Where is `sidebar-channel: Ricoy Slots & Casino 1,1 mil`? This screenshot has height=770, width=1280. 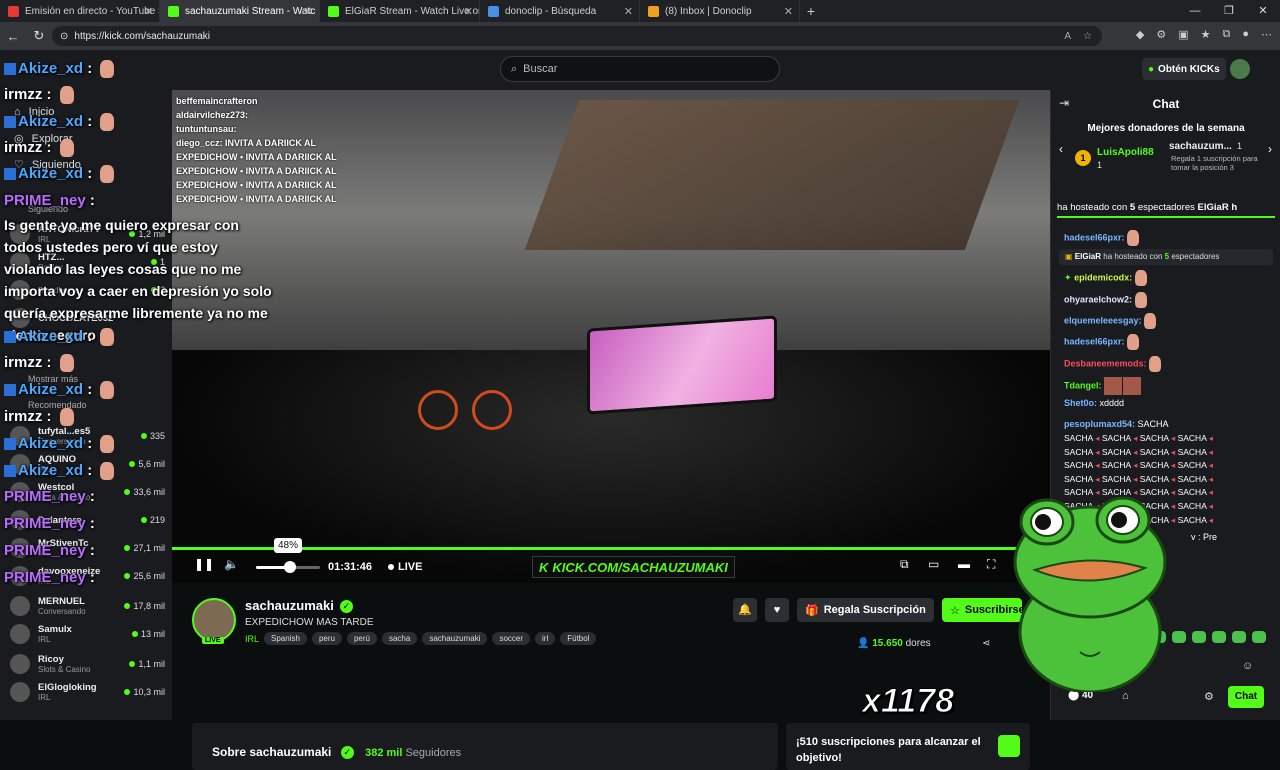 sidebar-channel: Ricoy Slots & Casino 1,1 mil is located at coordinates (87, 664).